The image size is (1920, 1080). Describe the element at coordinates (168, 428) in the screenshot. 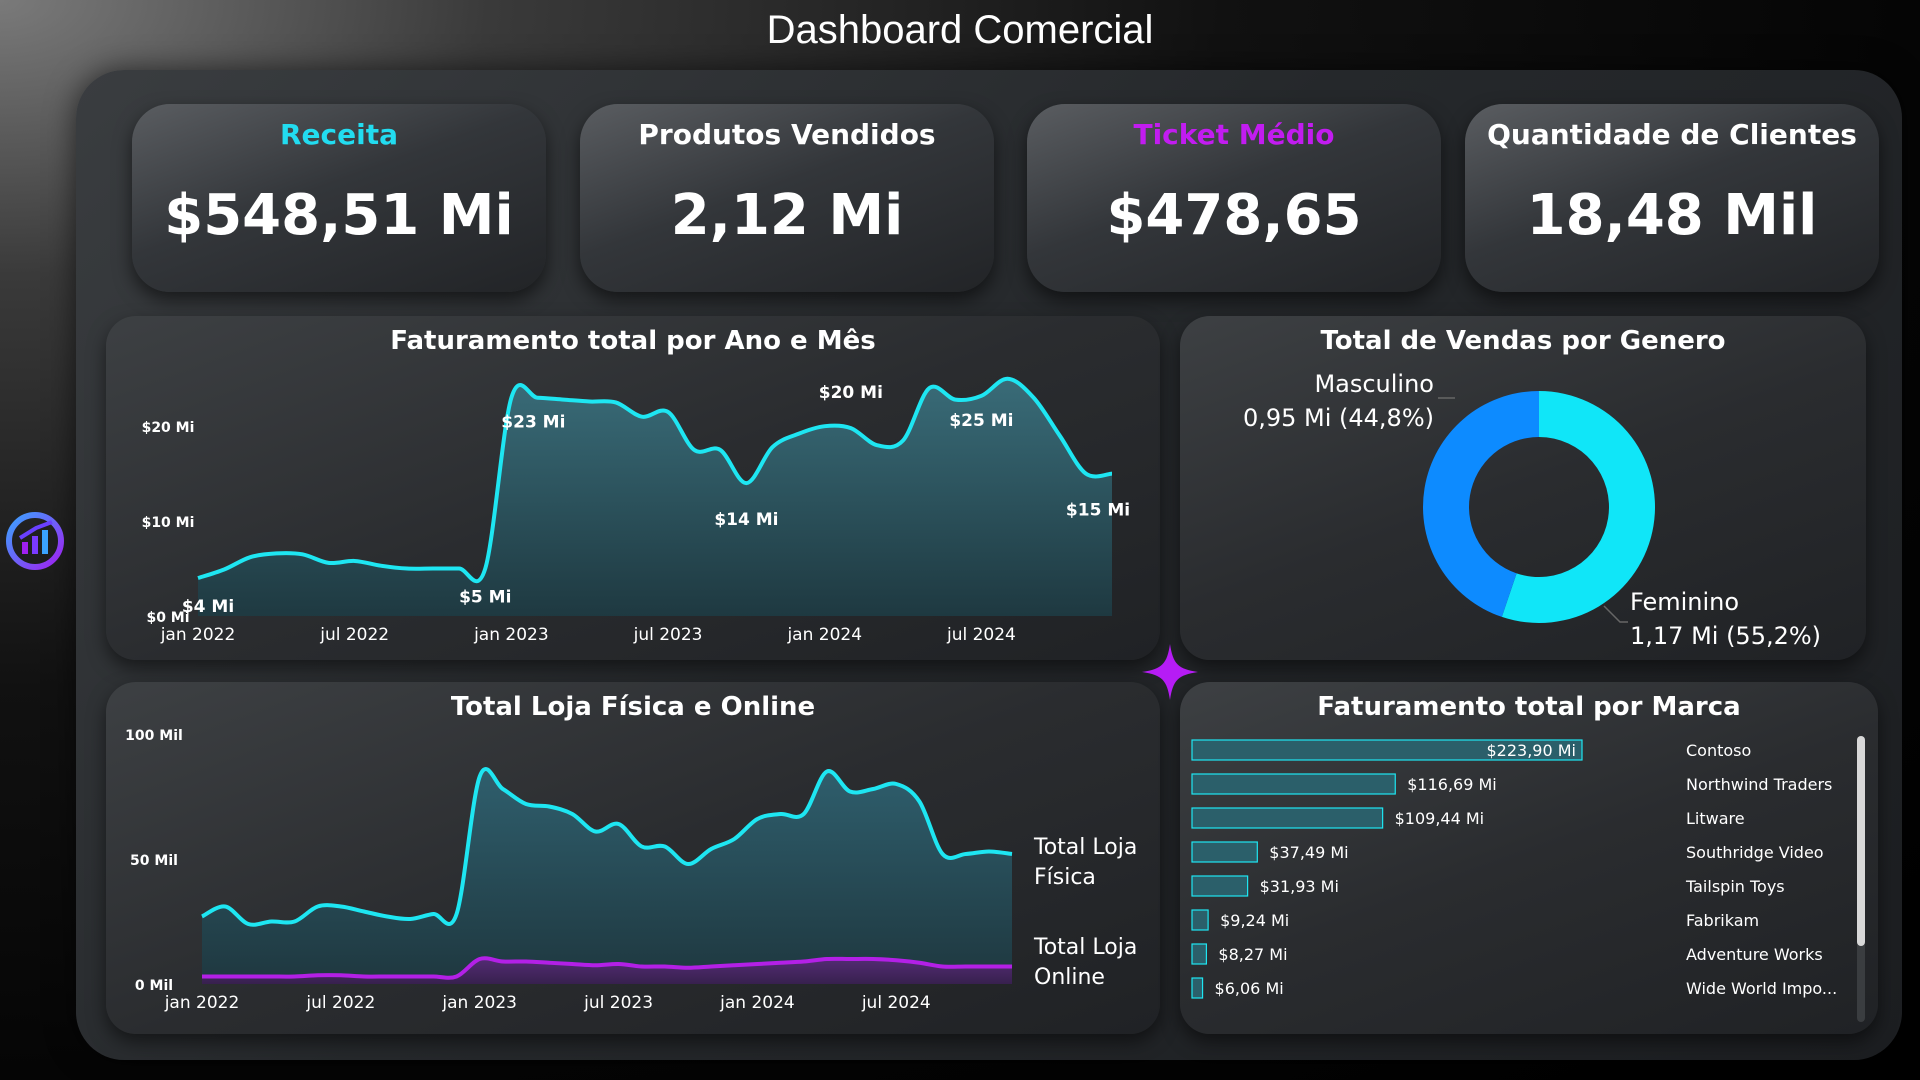

I see `y-tick-label: $20 Mi` at that location.